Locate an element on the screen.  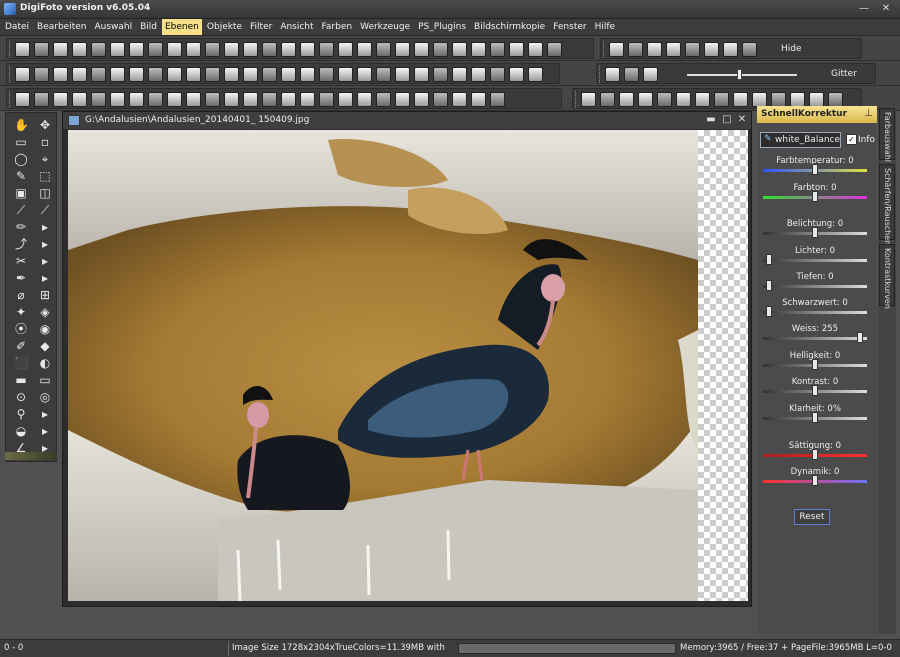
tool-icon: ⊞ is located at coordinates (45, 295).